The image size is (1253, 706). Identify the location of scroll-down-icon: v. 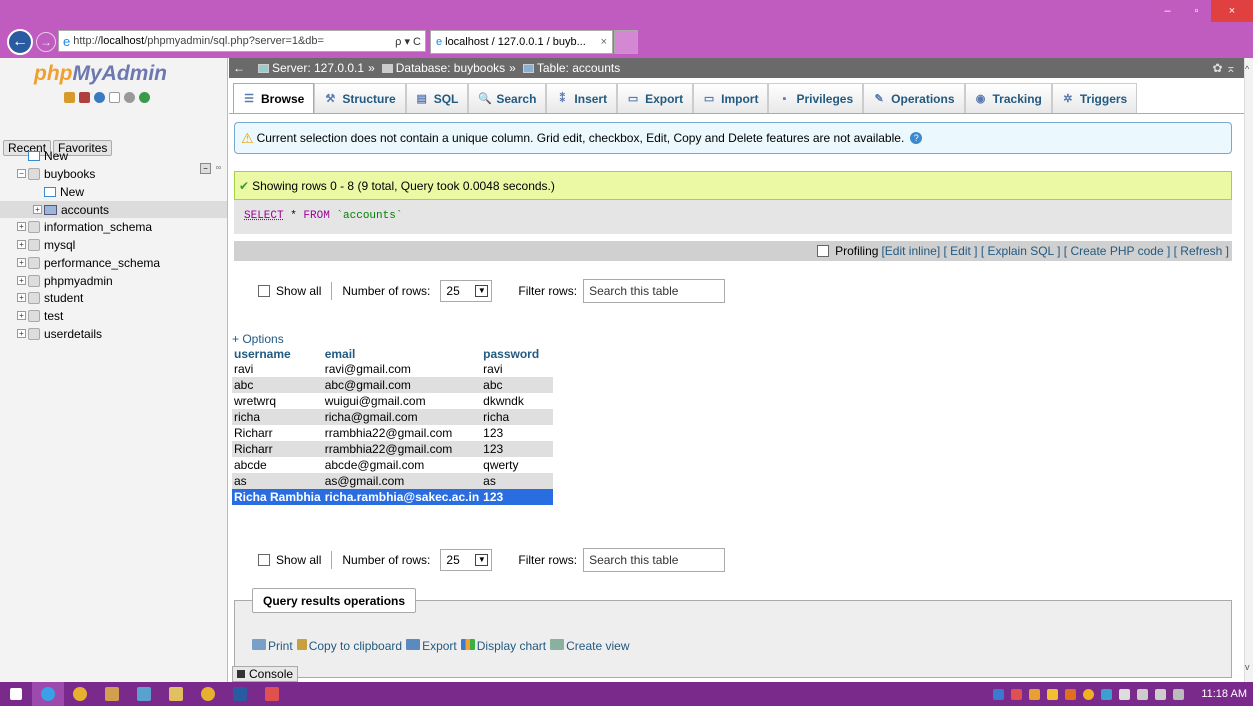
(1247, 667).